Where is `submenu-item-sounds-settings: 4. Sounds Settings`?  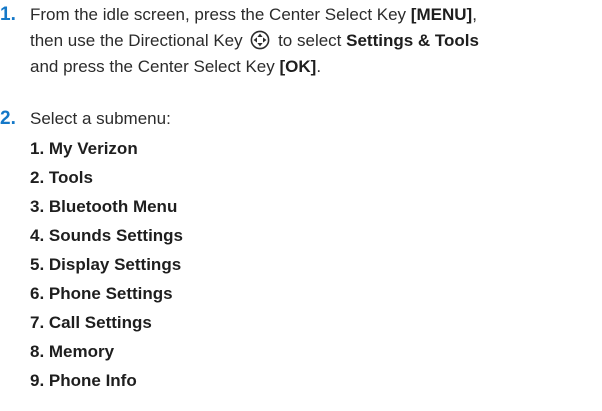
submenu-item-sounds-settings: 4. Sounds Settings is located at coordinates (107, 235).